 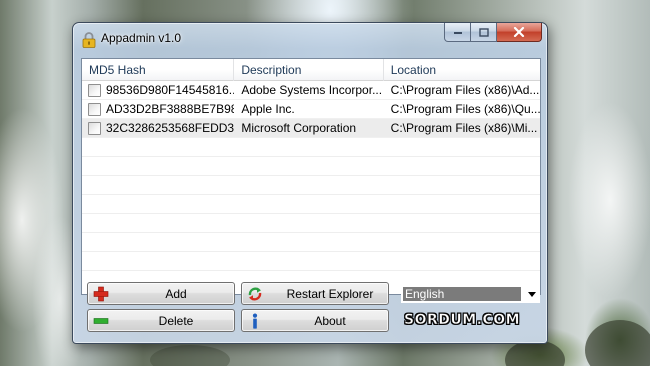 What do you see at coordinates (176, 321) in the screenshot?
I see `delete-label: Delete` at bounding box center [176, 321].